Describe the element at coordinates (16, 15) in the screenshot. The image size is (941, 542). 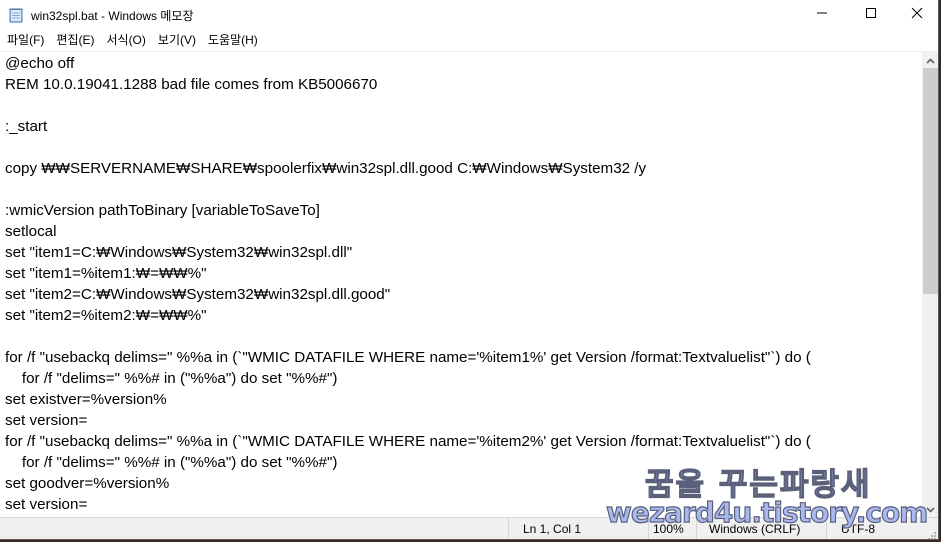
I see `notepad-icon` at that location.